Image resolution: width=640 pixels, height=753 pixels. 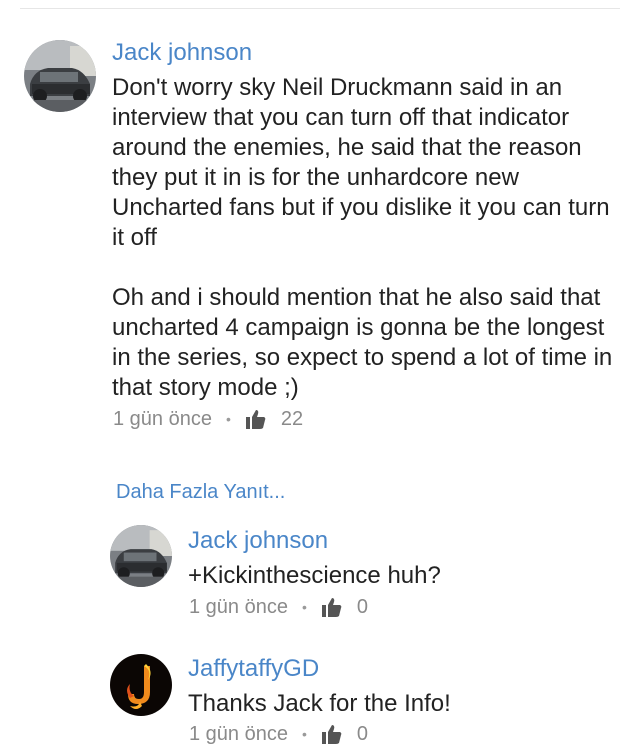 I want to click on reply-text: +Kickinthescience huh?, so click(x=314, y=575).